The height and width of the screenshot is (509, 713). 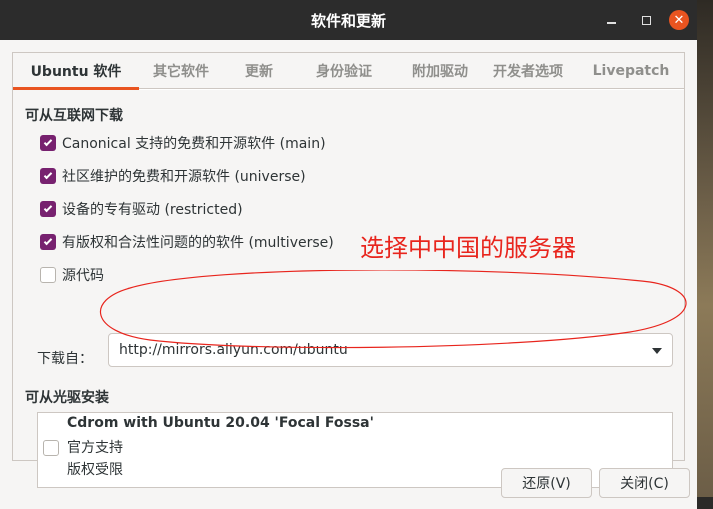 I want to click on tab-authentication: 身份验证, so click(x=344, y=71).